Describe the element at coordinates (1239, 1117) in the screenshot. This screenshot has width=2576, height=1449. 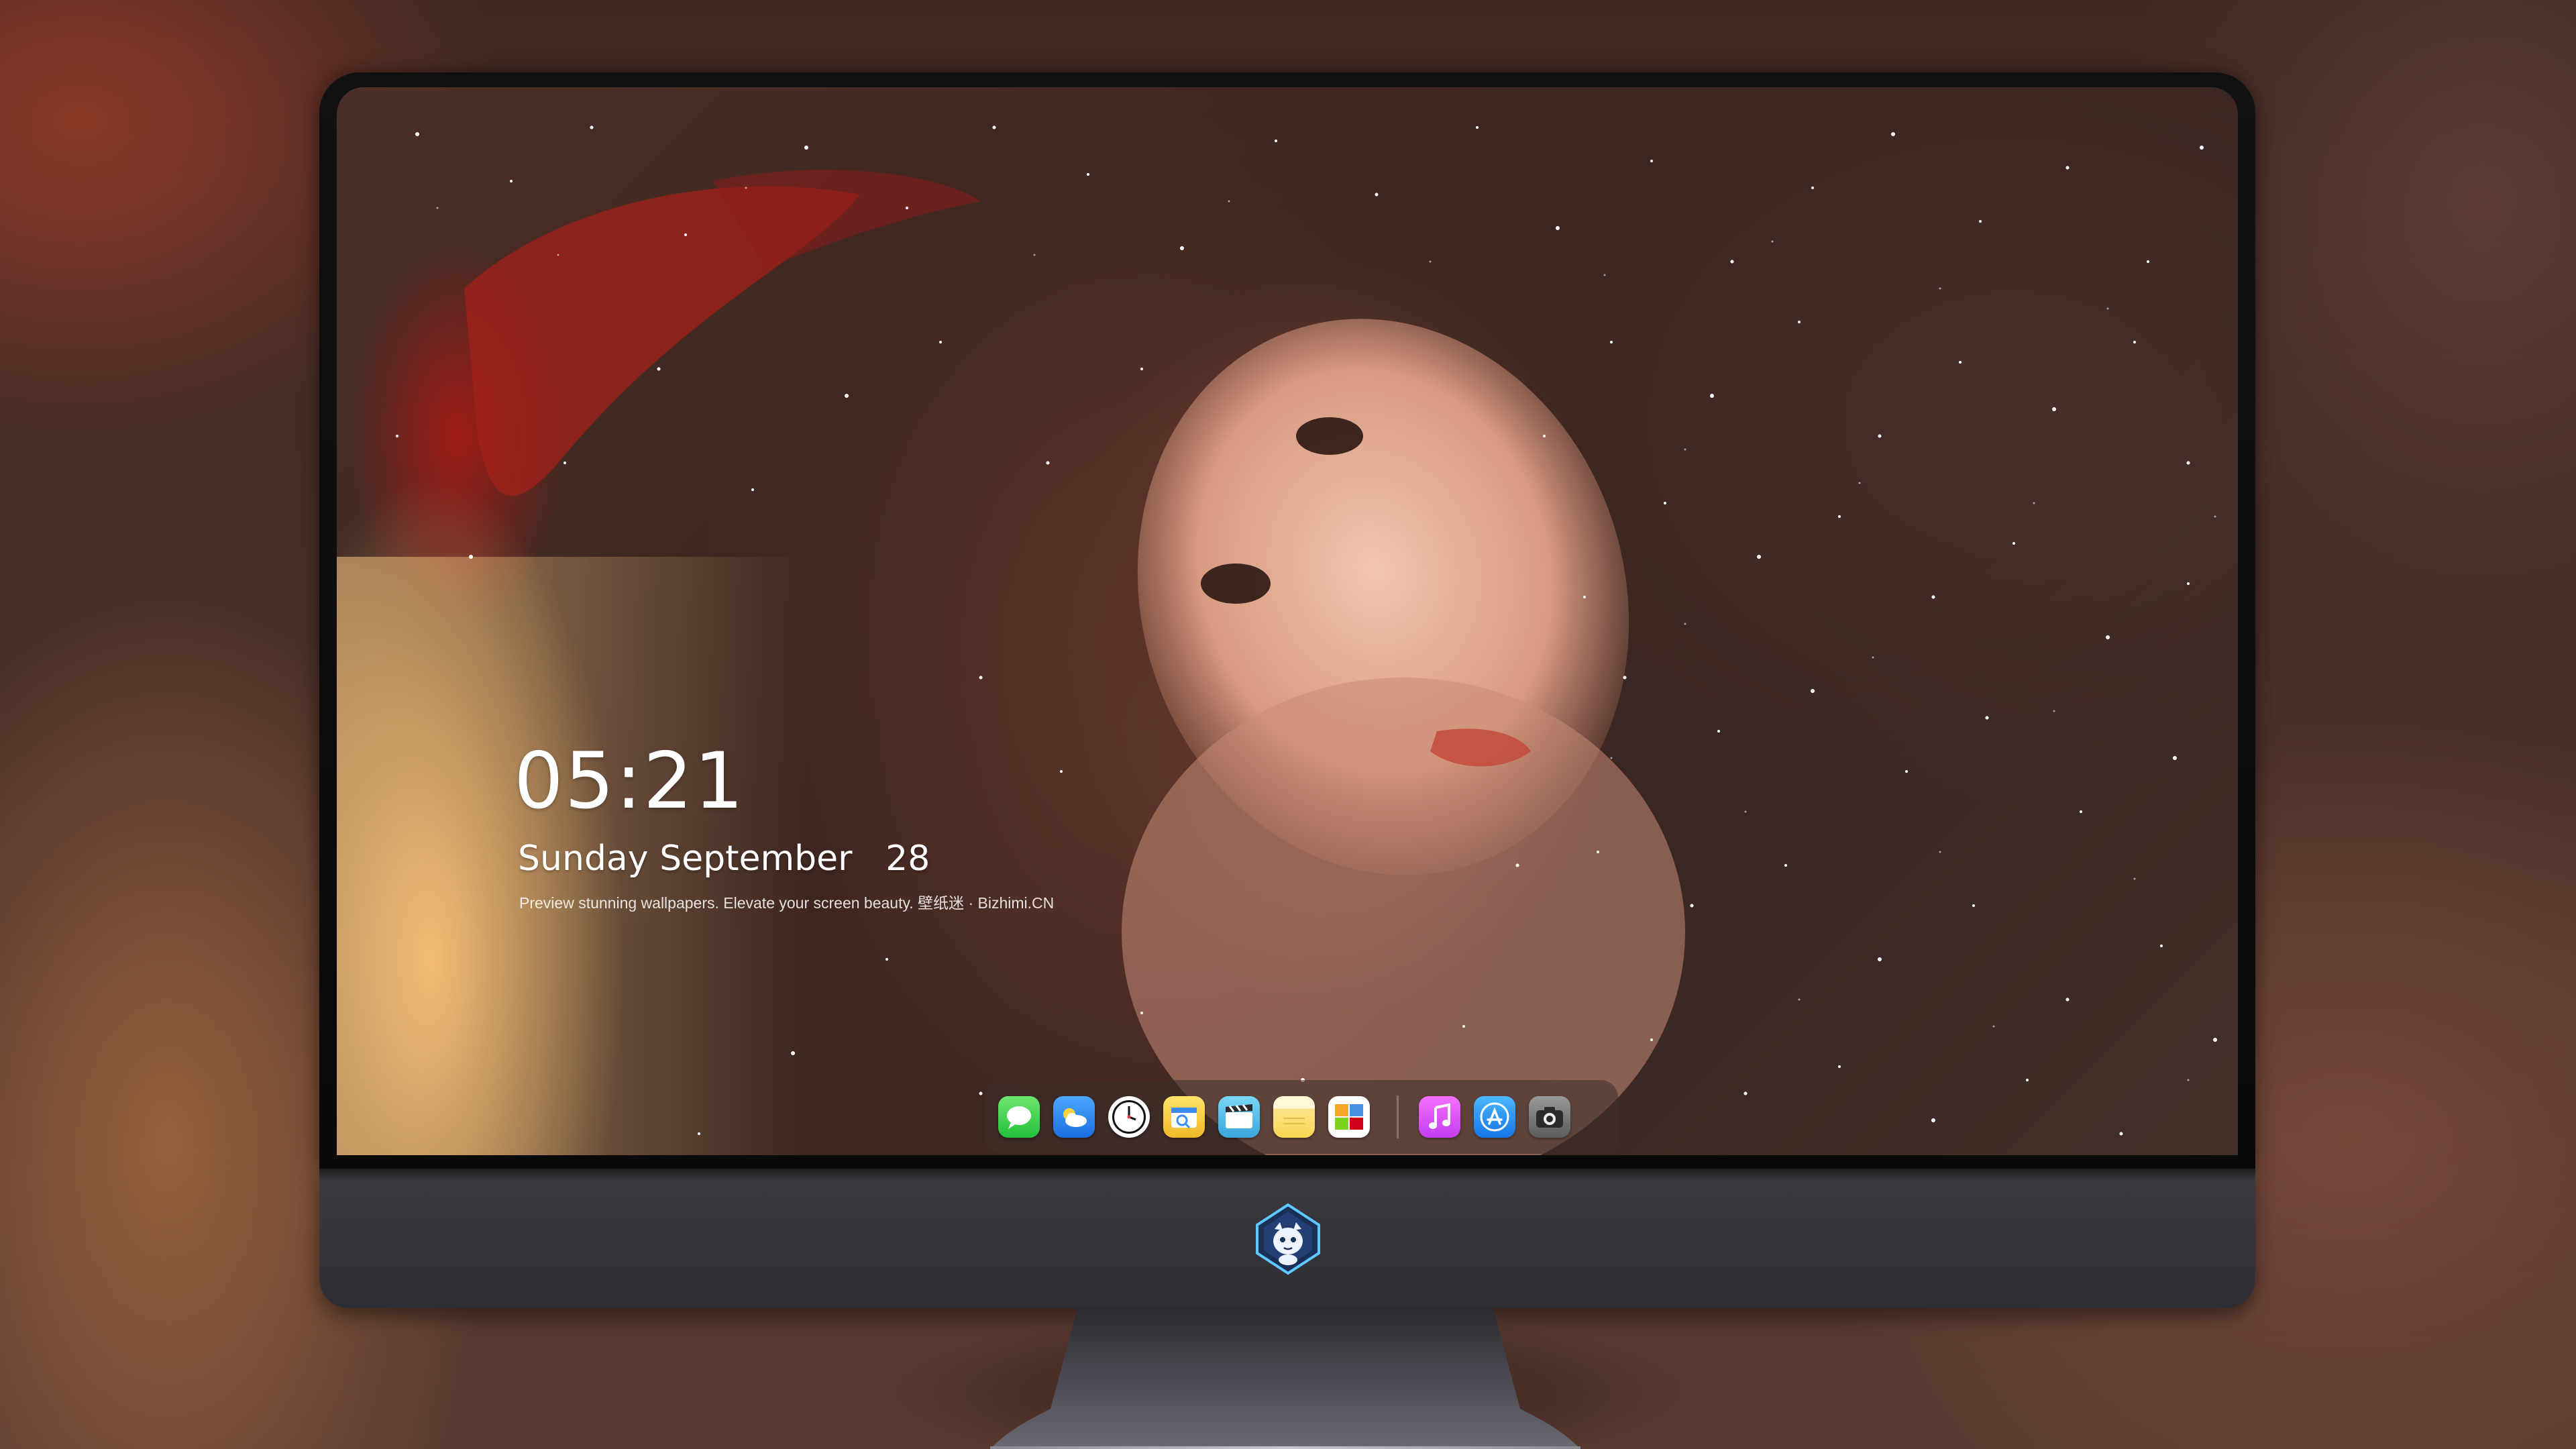
I see `clips-icon` at that location.